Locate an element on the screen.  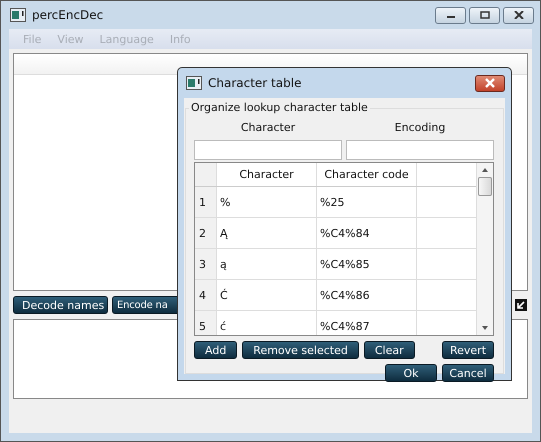
field-label: Character is located at coordinates (268, 127).